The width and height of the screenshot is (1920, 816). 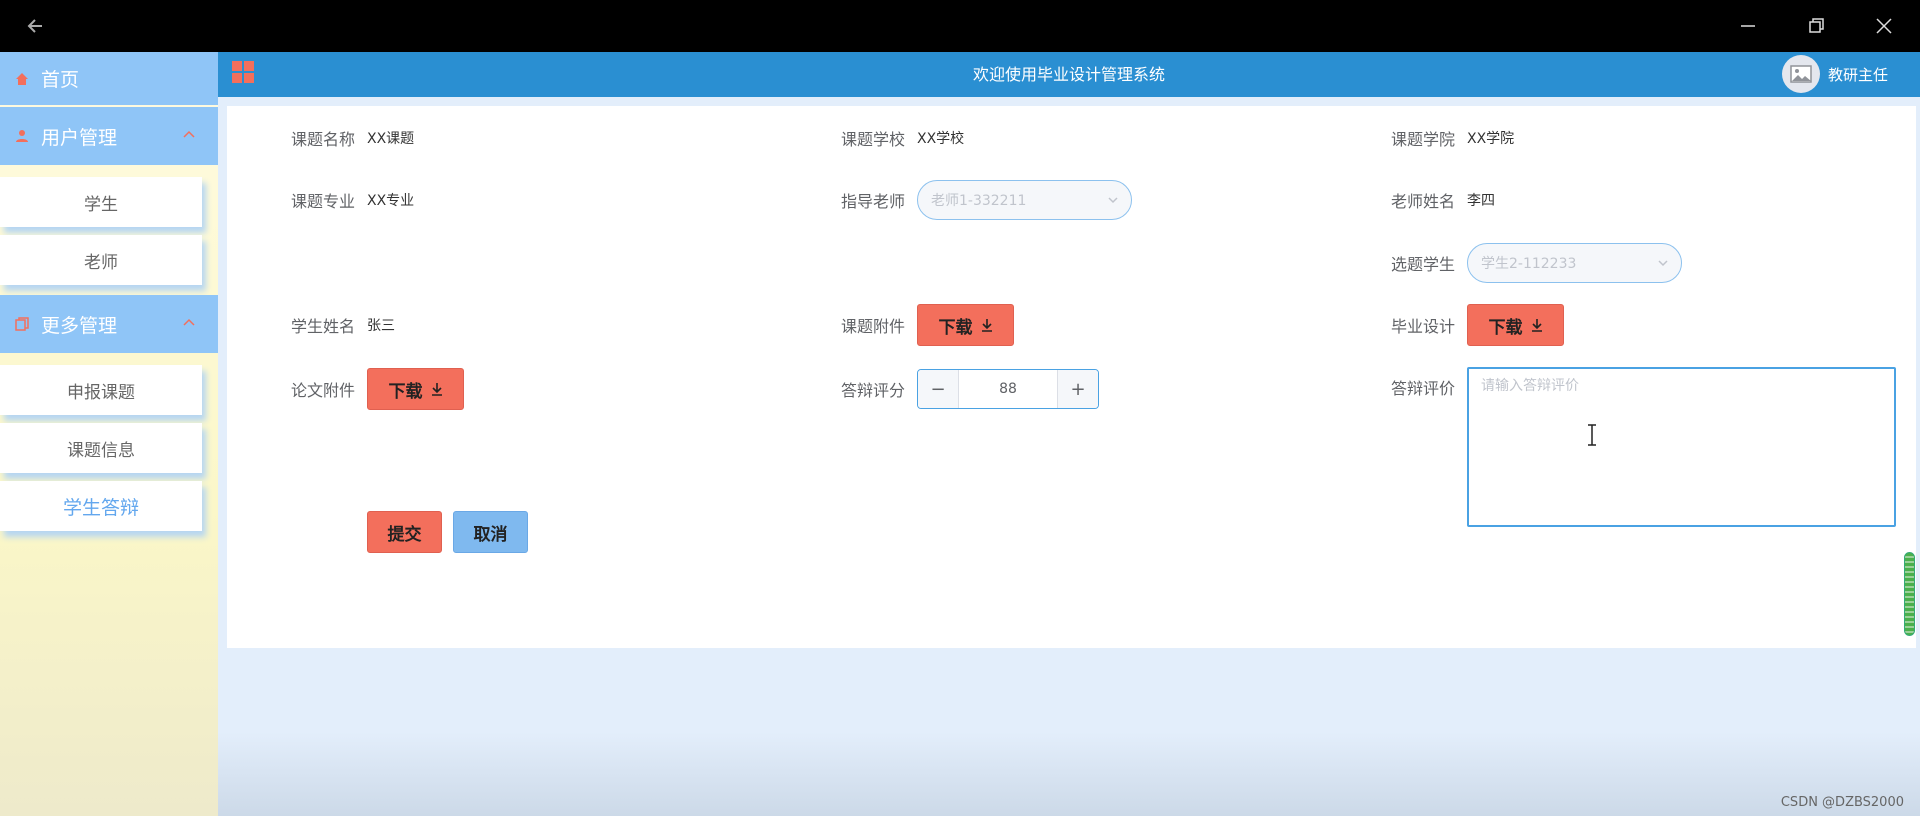 What do you see at coordinates (101, 506) in the screenshot?
I see `sidebar-item-student-defense: 学生答辩` at bounding box center [101, 506].